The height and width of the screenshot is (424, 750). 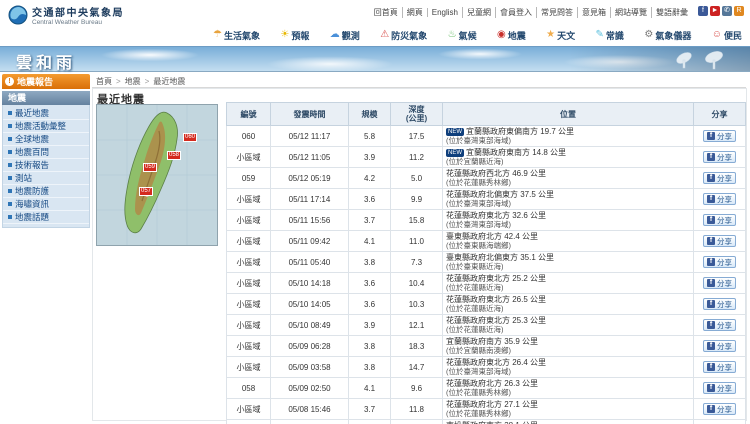 I want to click on nav-item: ✎ 常識, so click(x=610, y=35).